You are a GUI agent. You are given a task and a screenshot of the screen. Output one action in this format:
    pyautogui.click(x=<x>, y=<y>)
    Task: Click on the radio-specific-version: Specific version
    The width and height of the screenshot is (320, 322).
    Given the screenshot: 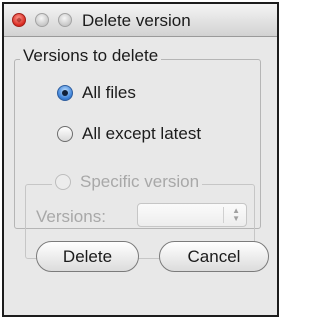 What is the action you would take?
    pyautogui.click(x=127, y=182)
    